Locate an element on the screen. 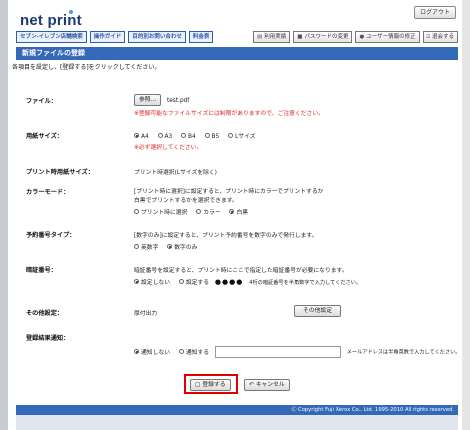 The image size is (470, 430). notify-on-option: 通知する is located at coordinates (193, 352).